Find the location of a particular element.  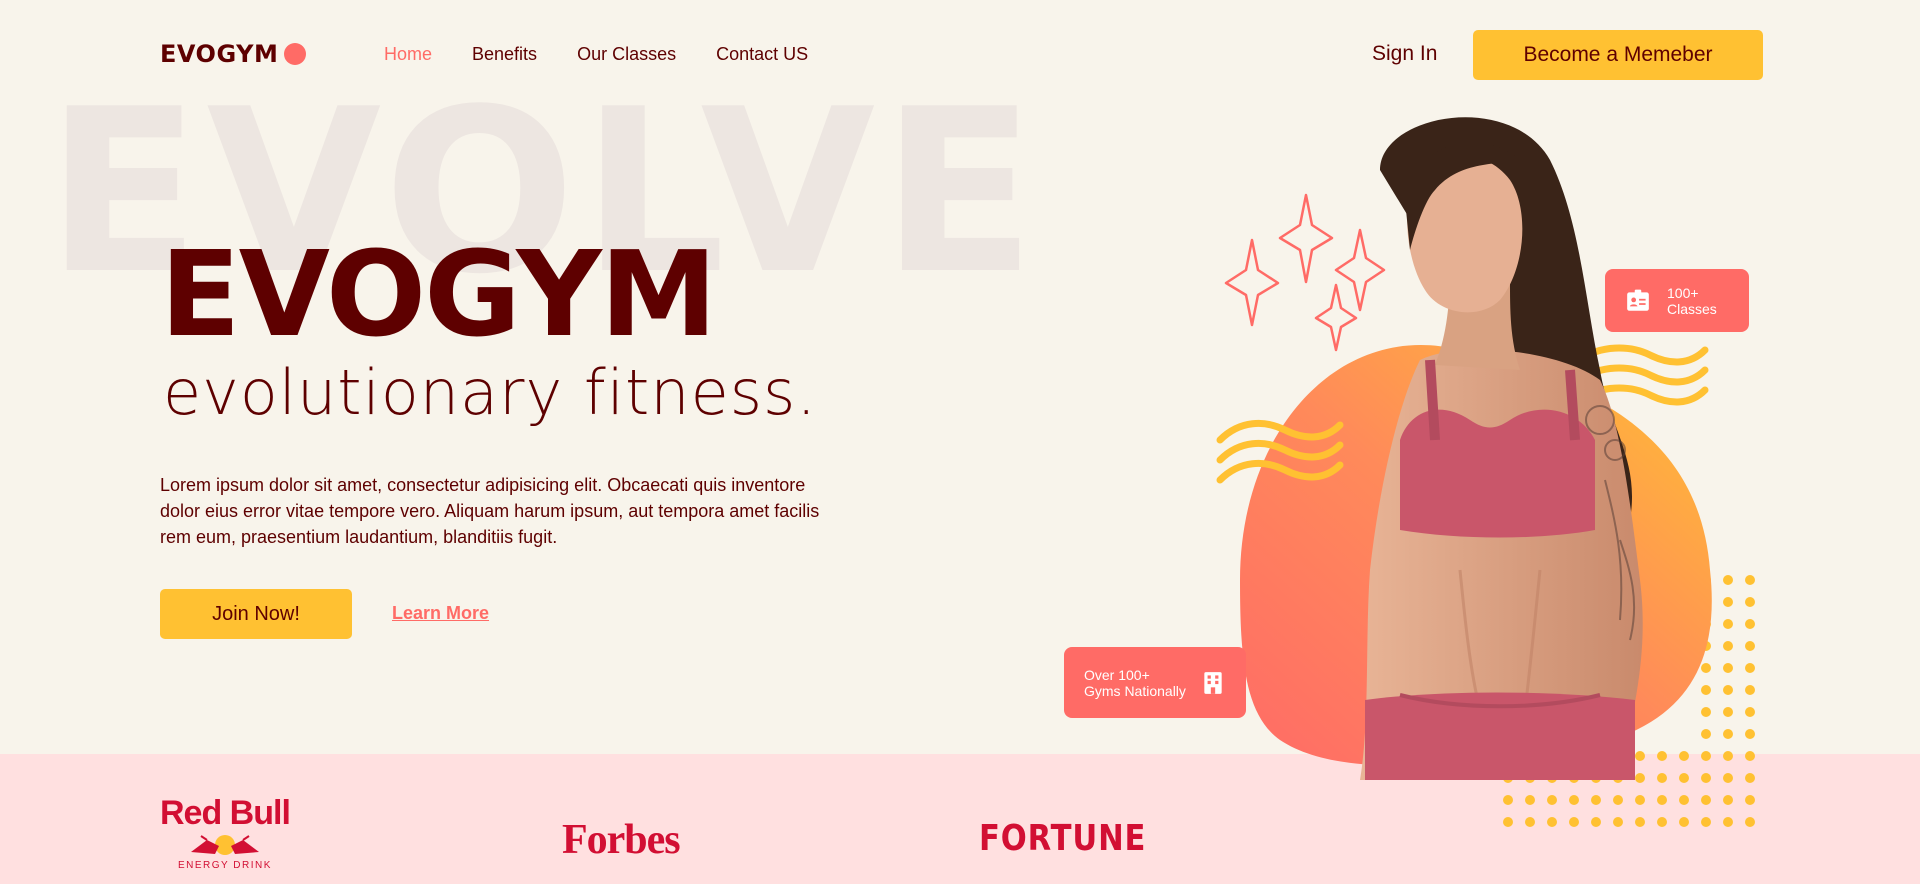

gyms-label: Gyms Nationally is located at coordinates (1135, 690).